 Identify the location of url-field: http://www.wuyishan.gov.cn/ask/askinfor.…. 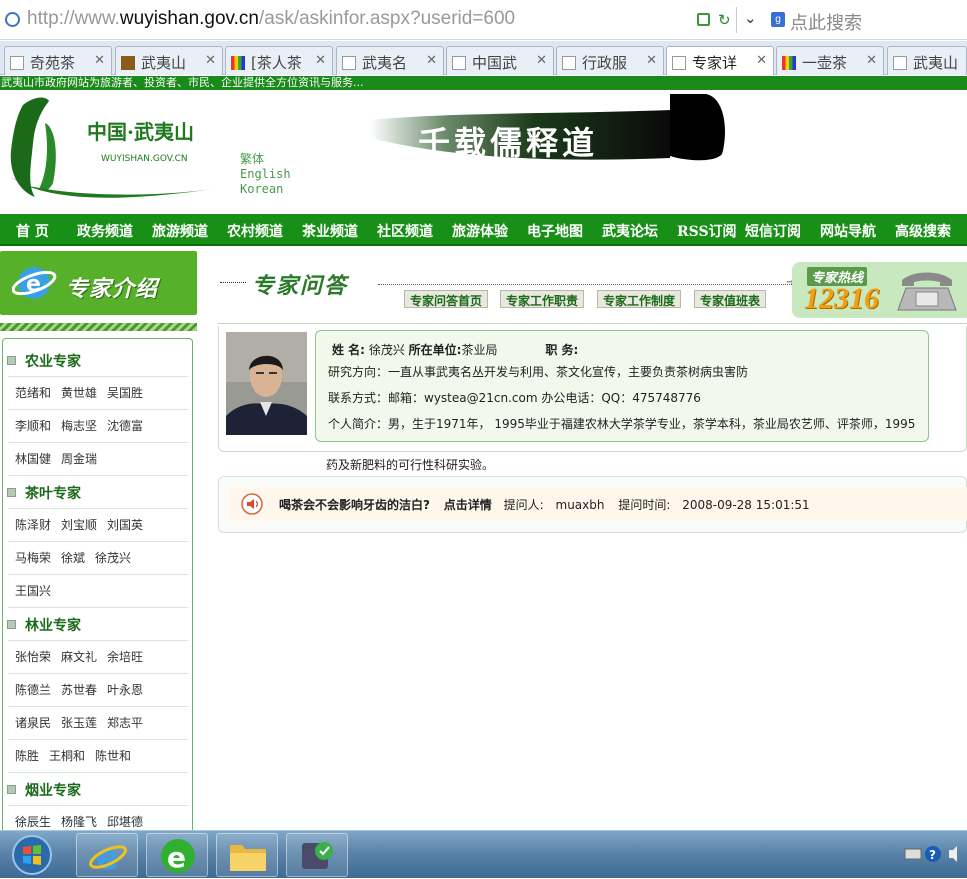
(271, 19).